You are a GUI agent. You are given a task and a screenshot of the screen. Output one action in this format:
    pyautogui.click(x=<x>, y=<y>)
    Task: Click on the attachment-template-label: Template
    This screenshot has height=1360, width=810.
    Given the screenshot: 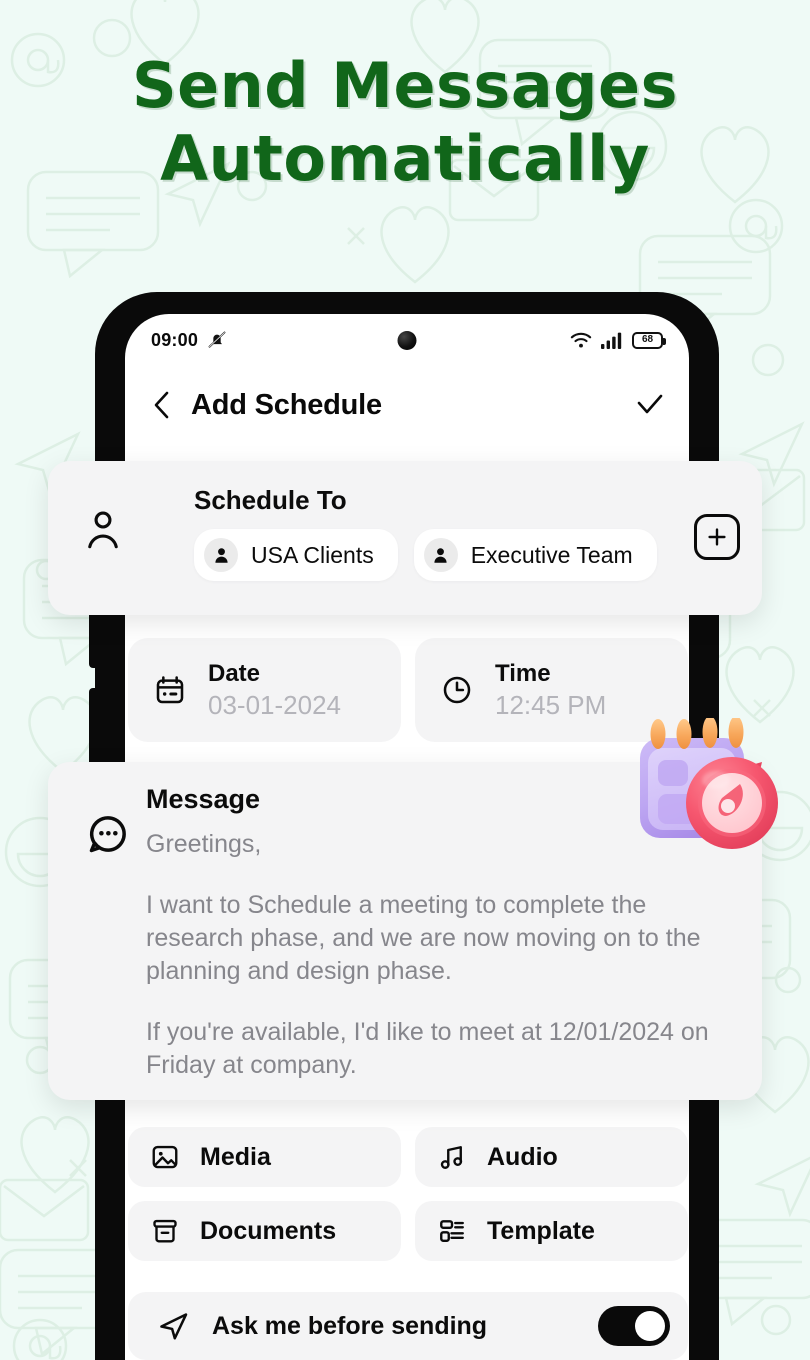 What is the action you would take?
    pyautogui.click(x=541, y=1230)
    